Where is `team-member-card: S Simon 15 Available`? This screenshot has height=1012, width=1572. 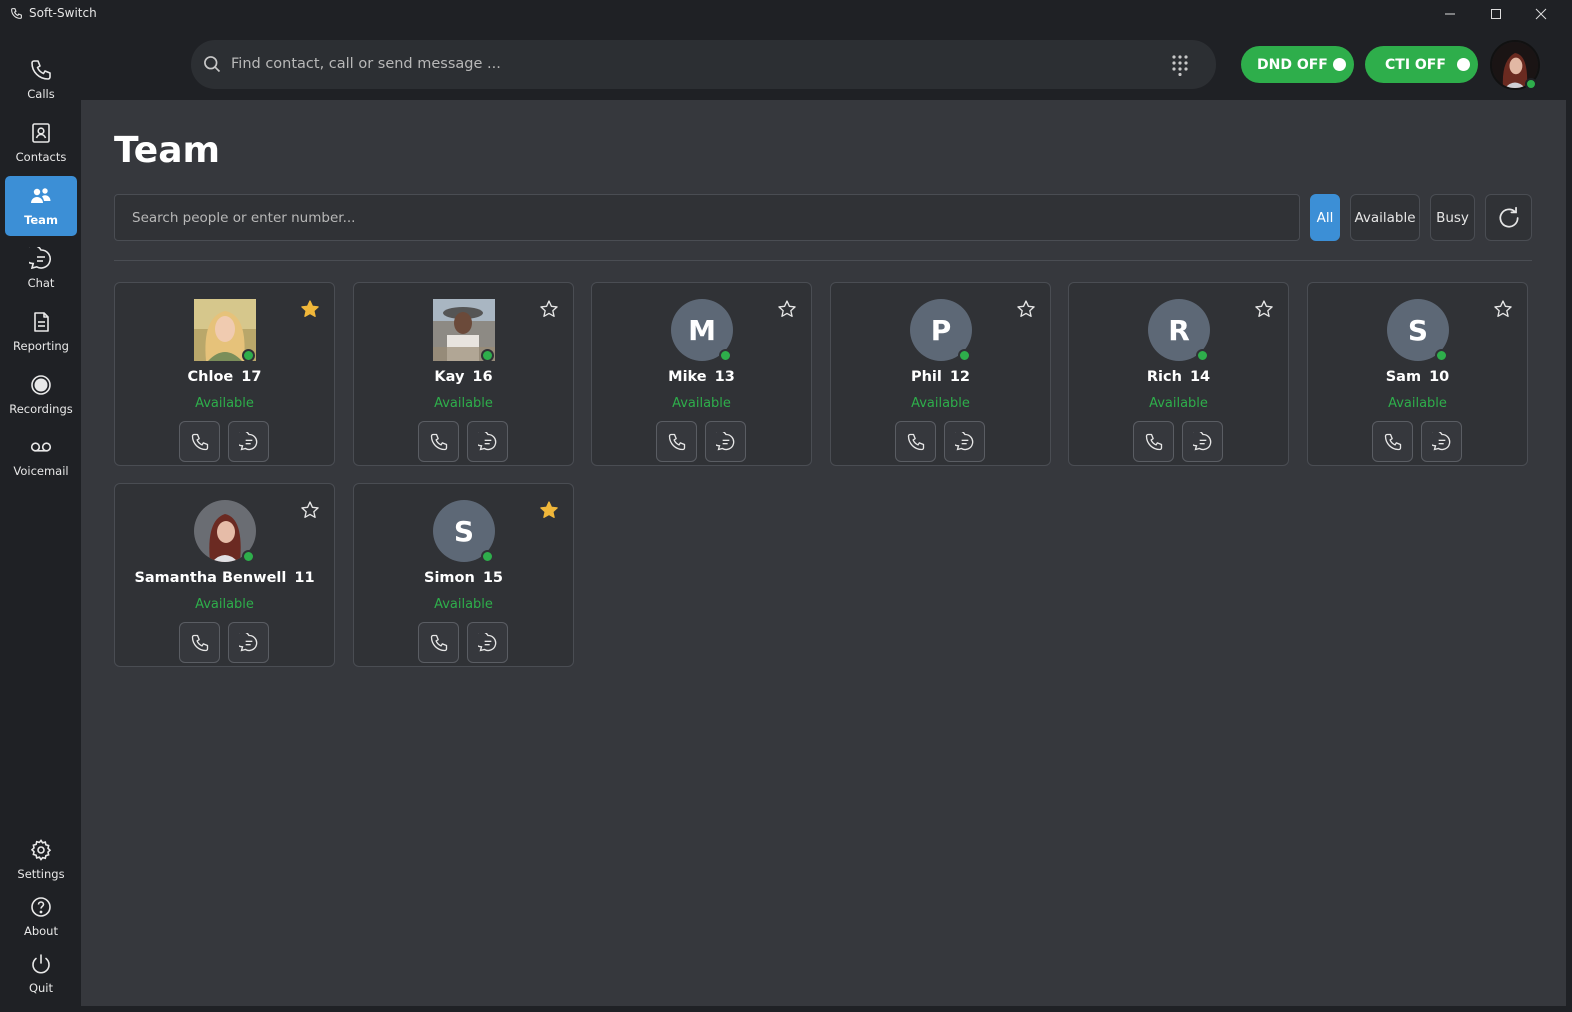
team-member-card: S Simon 15 Available is located at coordinates (463, 575).